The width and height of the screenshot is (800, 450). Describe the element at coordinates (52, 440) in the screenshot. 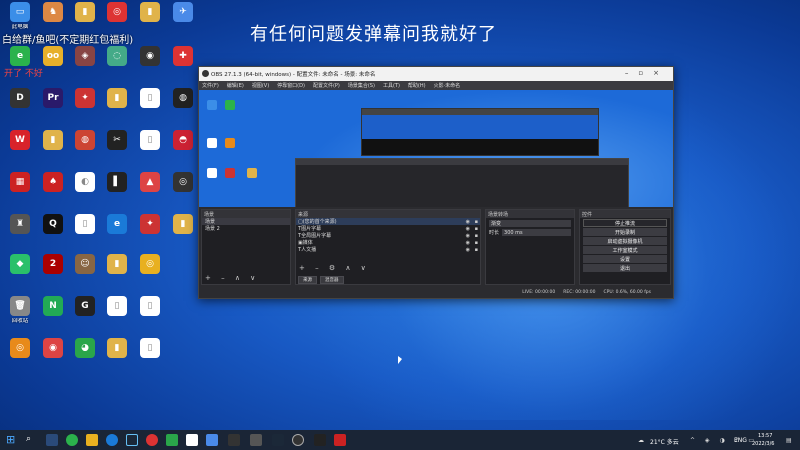

I see `task-view-icon` at that location.